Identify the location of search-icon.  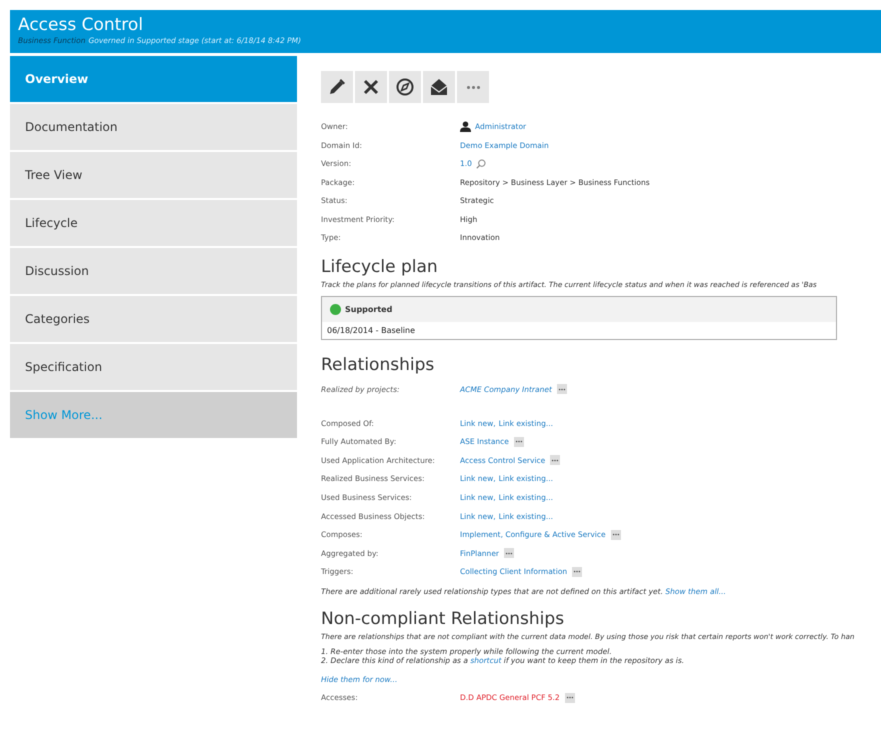
(481, 163).